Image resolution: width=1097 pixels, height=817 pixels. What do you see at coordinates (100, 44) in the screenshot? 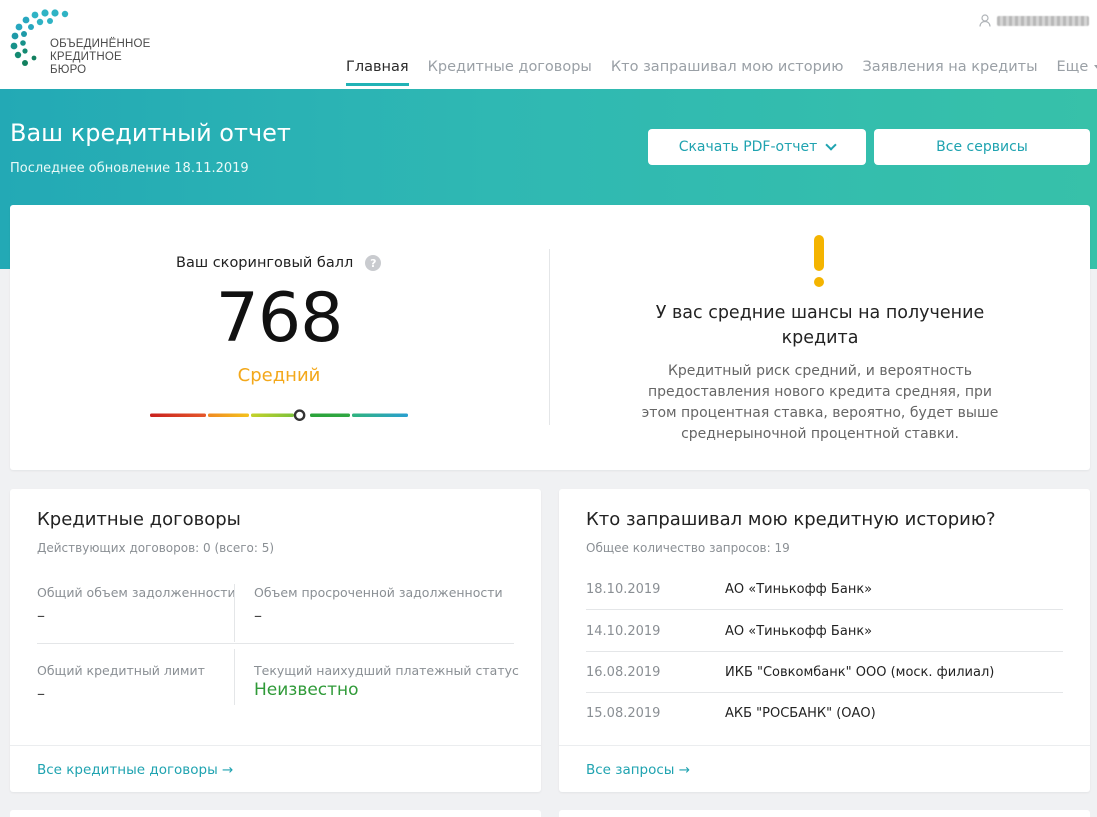
I see `logo-line-1: ОБЪЕДИНЁННОЕ` at bounding box center [100, 44].